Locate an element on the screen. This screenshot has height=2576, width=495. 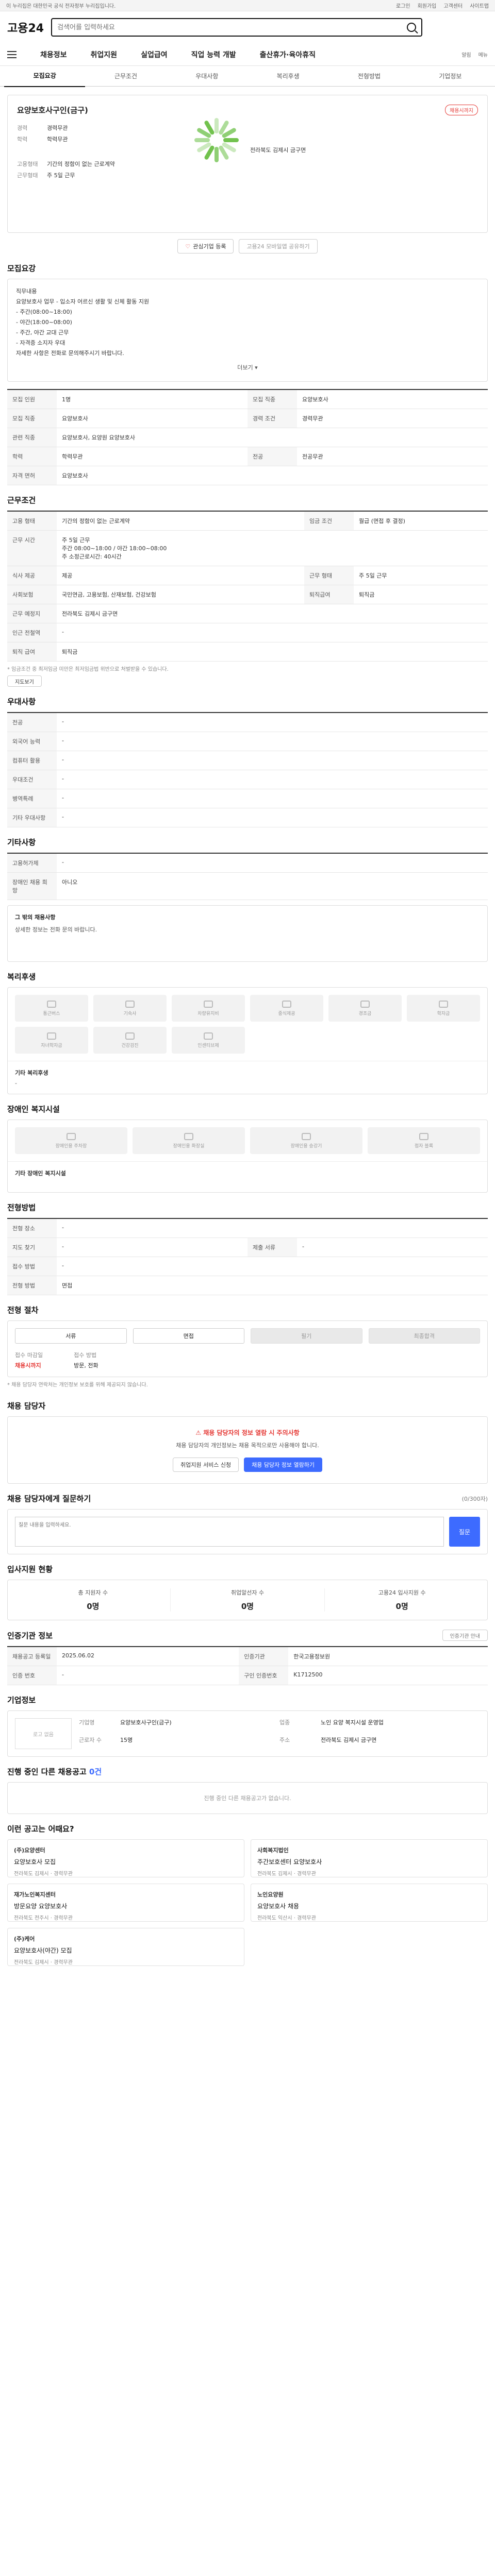
tab-0: 모집요강 is located at coordinates (45, 76).